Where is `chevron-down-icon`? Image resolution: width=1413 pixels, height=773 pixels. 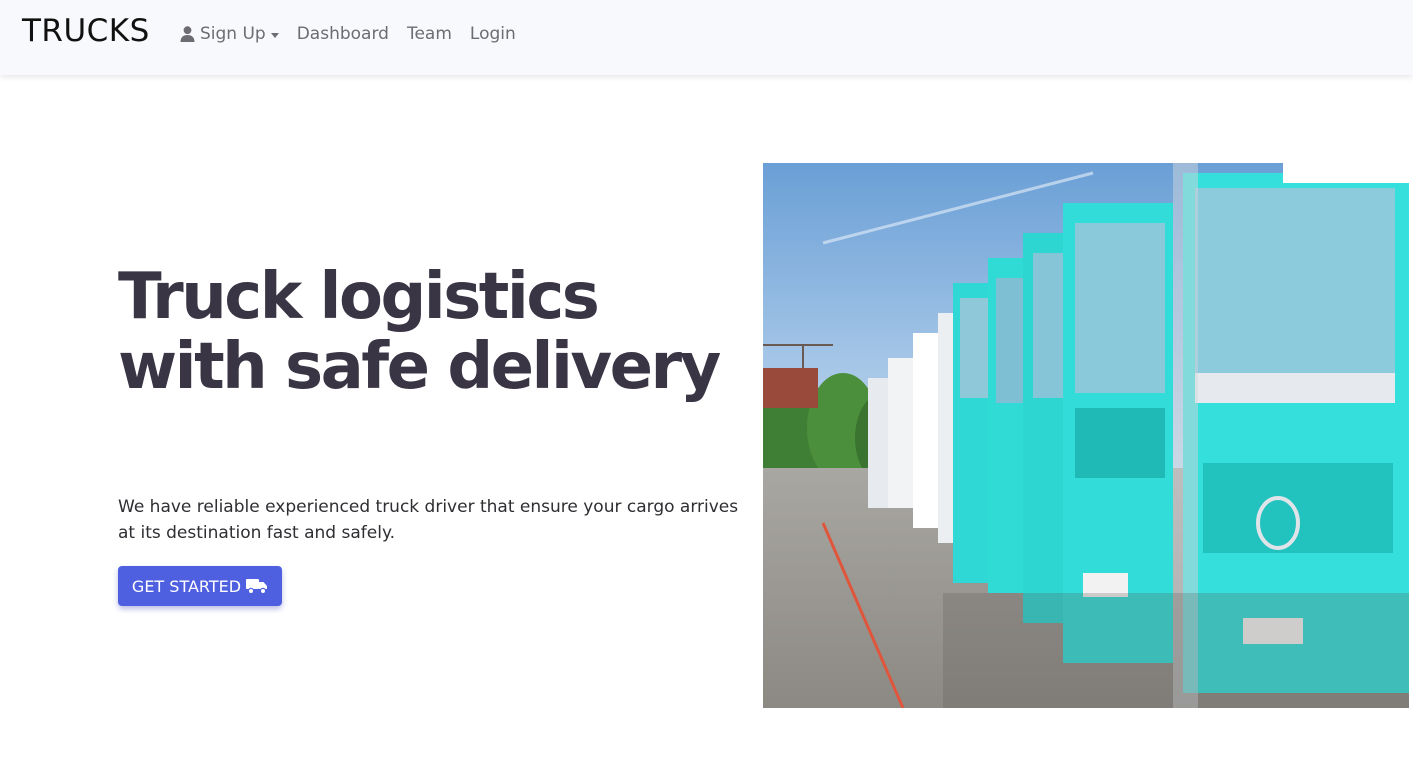
chevron-down-icon is located at coordinates (274, 35).